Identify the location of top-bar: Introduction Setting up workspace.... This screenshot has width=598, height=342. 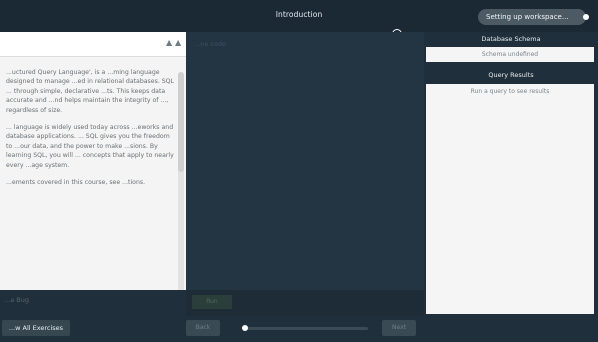
(299, 16).